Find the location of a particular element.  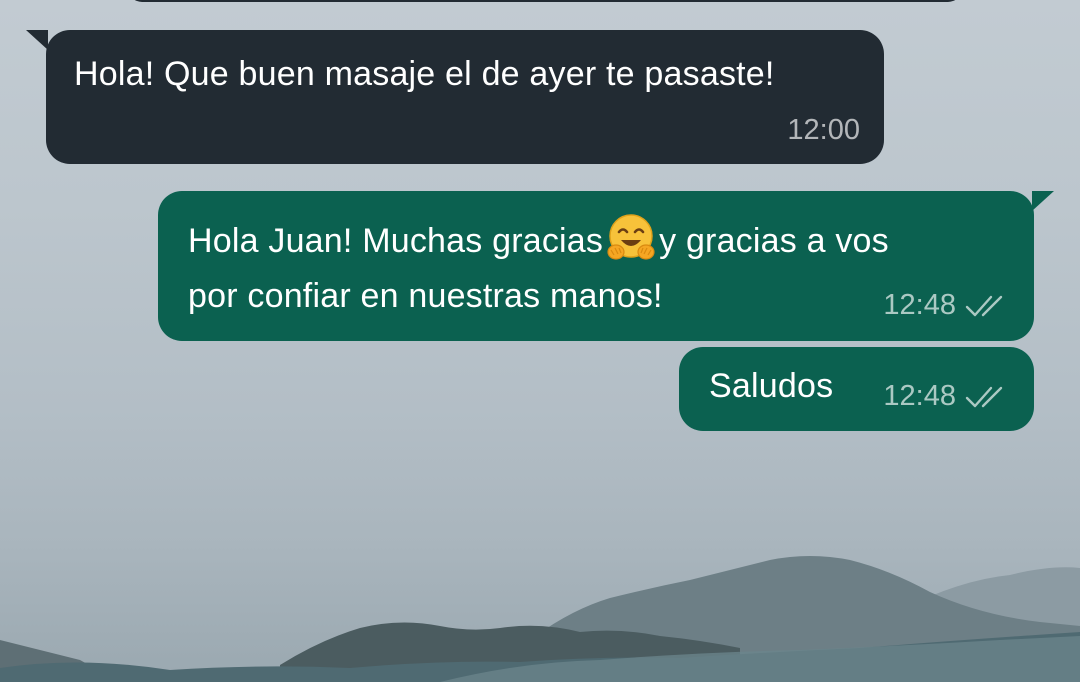

message-text-segment: y gracias a vos is located at coordinates (774, 241).